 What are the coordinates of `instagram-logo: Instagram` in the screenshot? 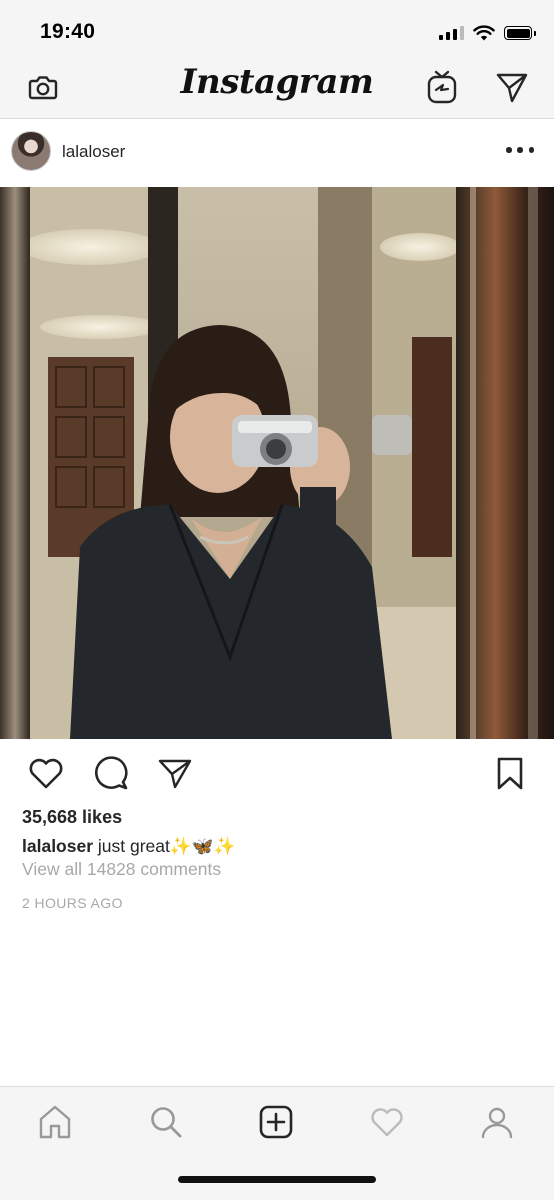 It's located at (277, 82).